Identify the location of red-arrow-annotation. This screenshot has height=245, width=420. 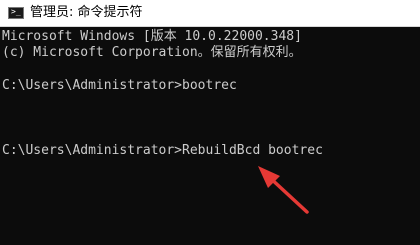
(283, 190).